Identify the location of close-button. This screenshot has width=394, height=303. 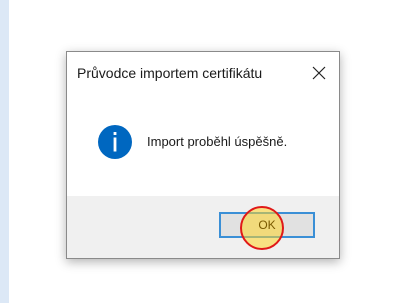
(319, 73).